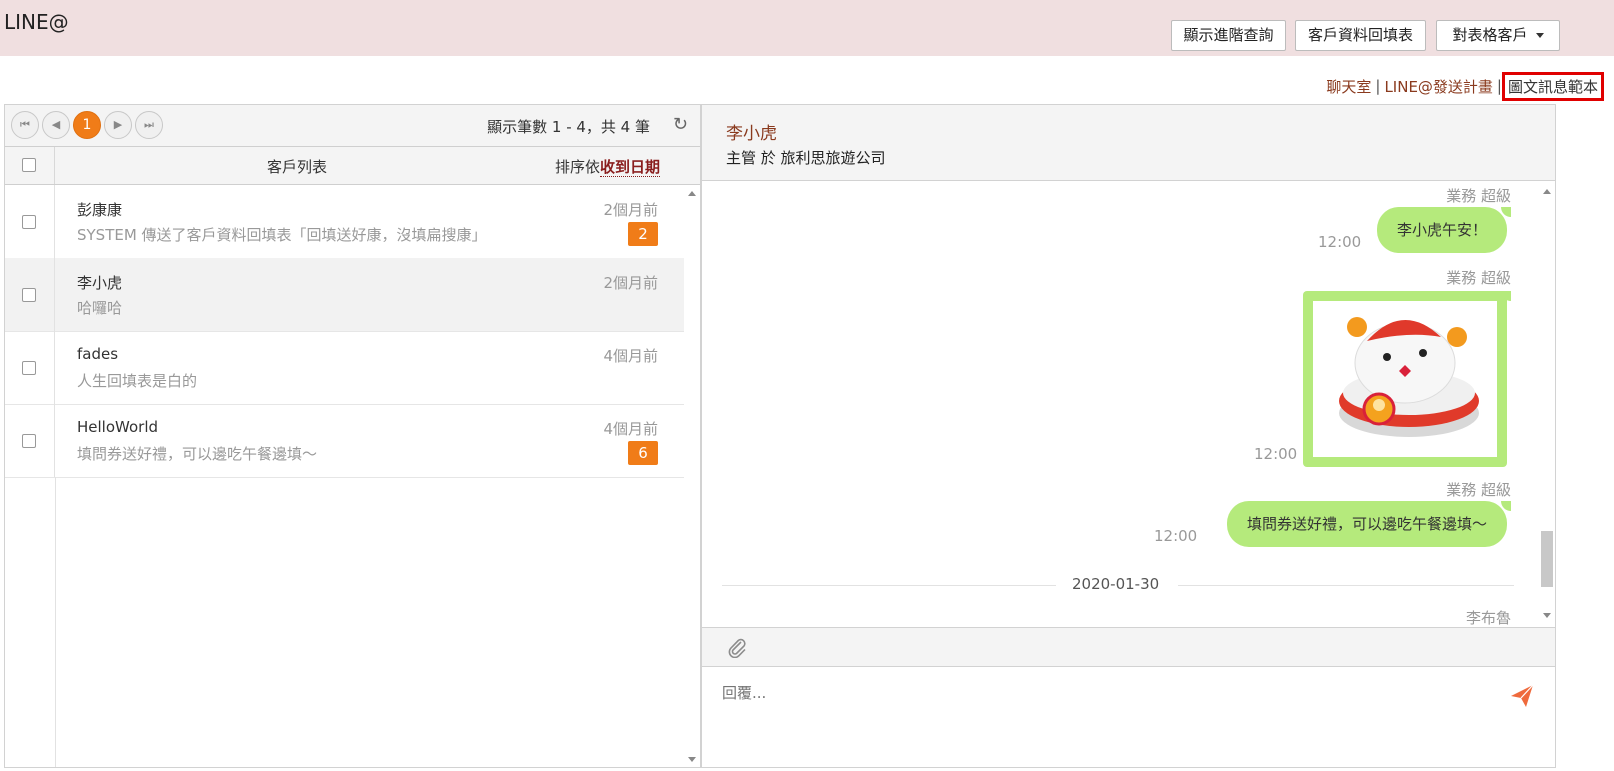 Image resolution: width=1614 pixels, height=771 pixels. What do you see at coordinates (1488, 617) in the screenshot?
I see `message-sender: 李布魯` at bounding box center [1488, 617].